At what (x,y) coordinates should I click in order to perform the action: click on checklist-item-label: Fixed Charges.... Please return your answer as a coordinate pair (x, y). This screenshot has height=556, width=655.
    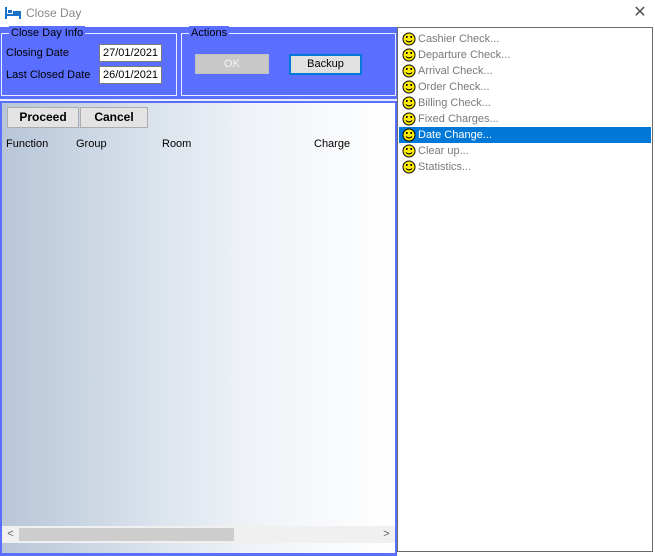
    Looking at the image, I should click on (458, 119).